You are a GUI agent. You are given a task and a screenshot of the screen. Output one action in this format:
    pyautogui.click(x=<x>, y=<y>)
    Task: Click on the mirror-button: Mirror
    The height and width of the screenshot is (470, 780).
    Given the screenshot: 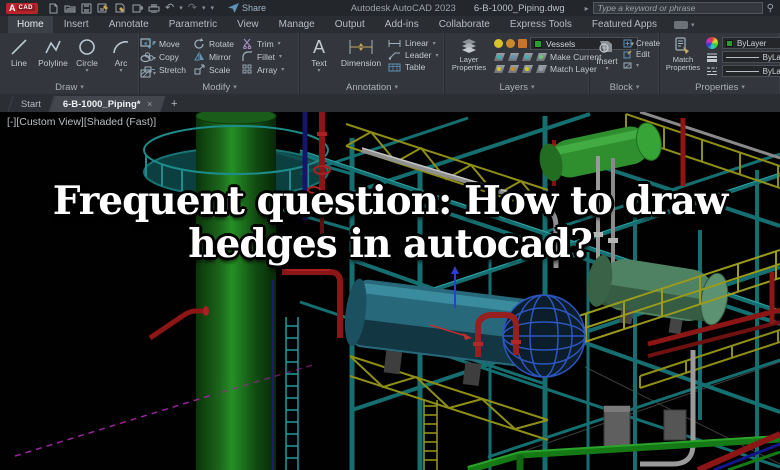 What is the action you would take?
    pyautogui.click(x=214, y=56)
    